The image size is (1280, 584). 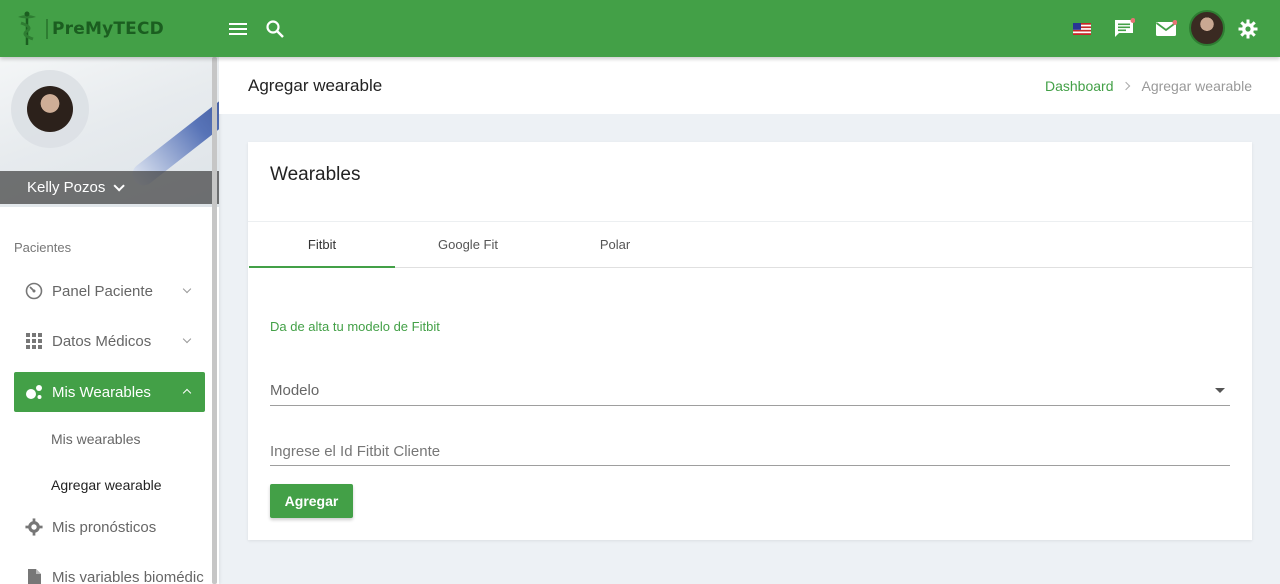 I want to click on sidebar-item-mis-pronosticos: Mis pronósticos, so click(x=109, y=527).